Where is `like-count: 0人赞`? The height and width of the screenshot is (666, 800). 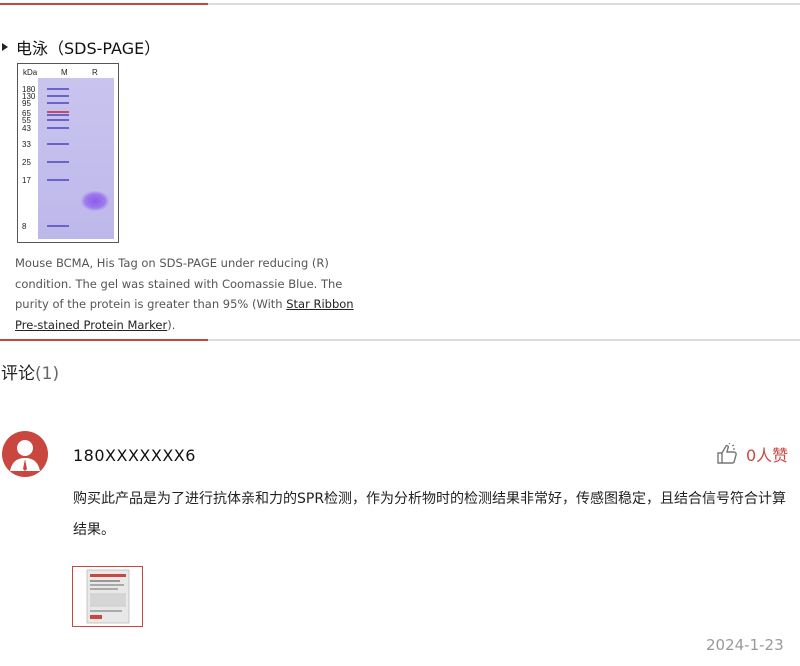 like-count: 0人赞 is located at coordinates (767, 455).